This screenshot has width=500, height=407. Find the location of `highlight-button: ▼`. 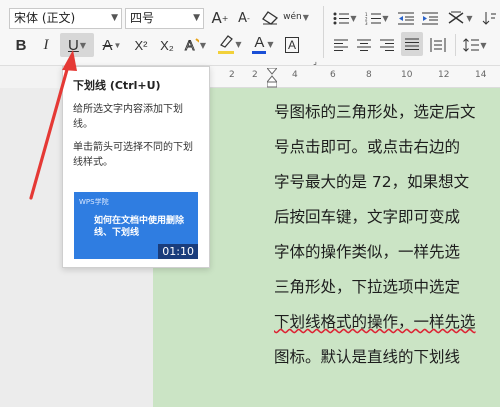

highlight-button: ▼ is located at coordinates (230, 44).